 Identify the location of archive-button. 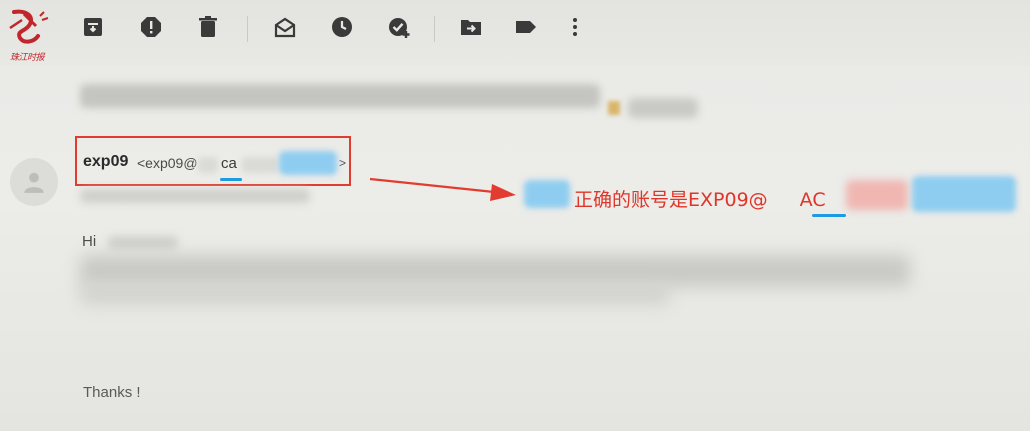
(93, 27).